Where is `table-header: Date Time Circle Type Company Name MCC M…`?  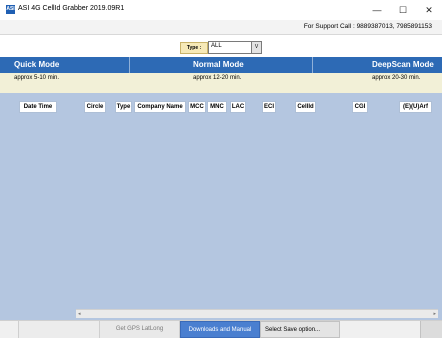
table-header: Date Time Circle Type Company Name MCC M… is located at coordinates (221, 107).